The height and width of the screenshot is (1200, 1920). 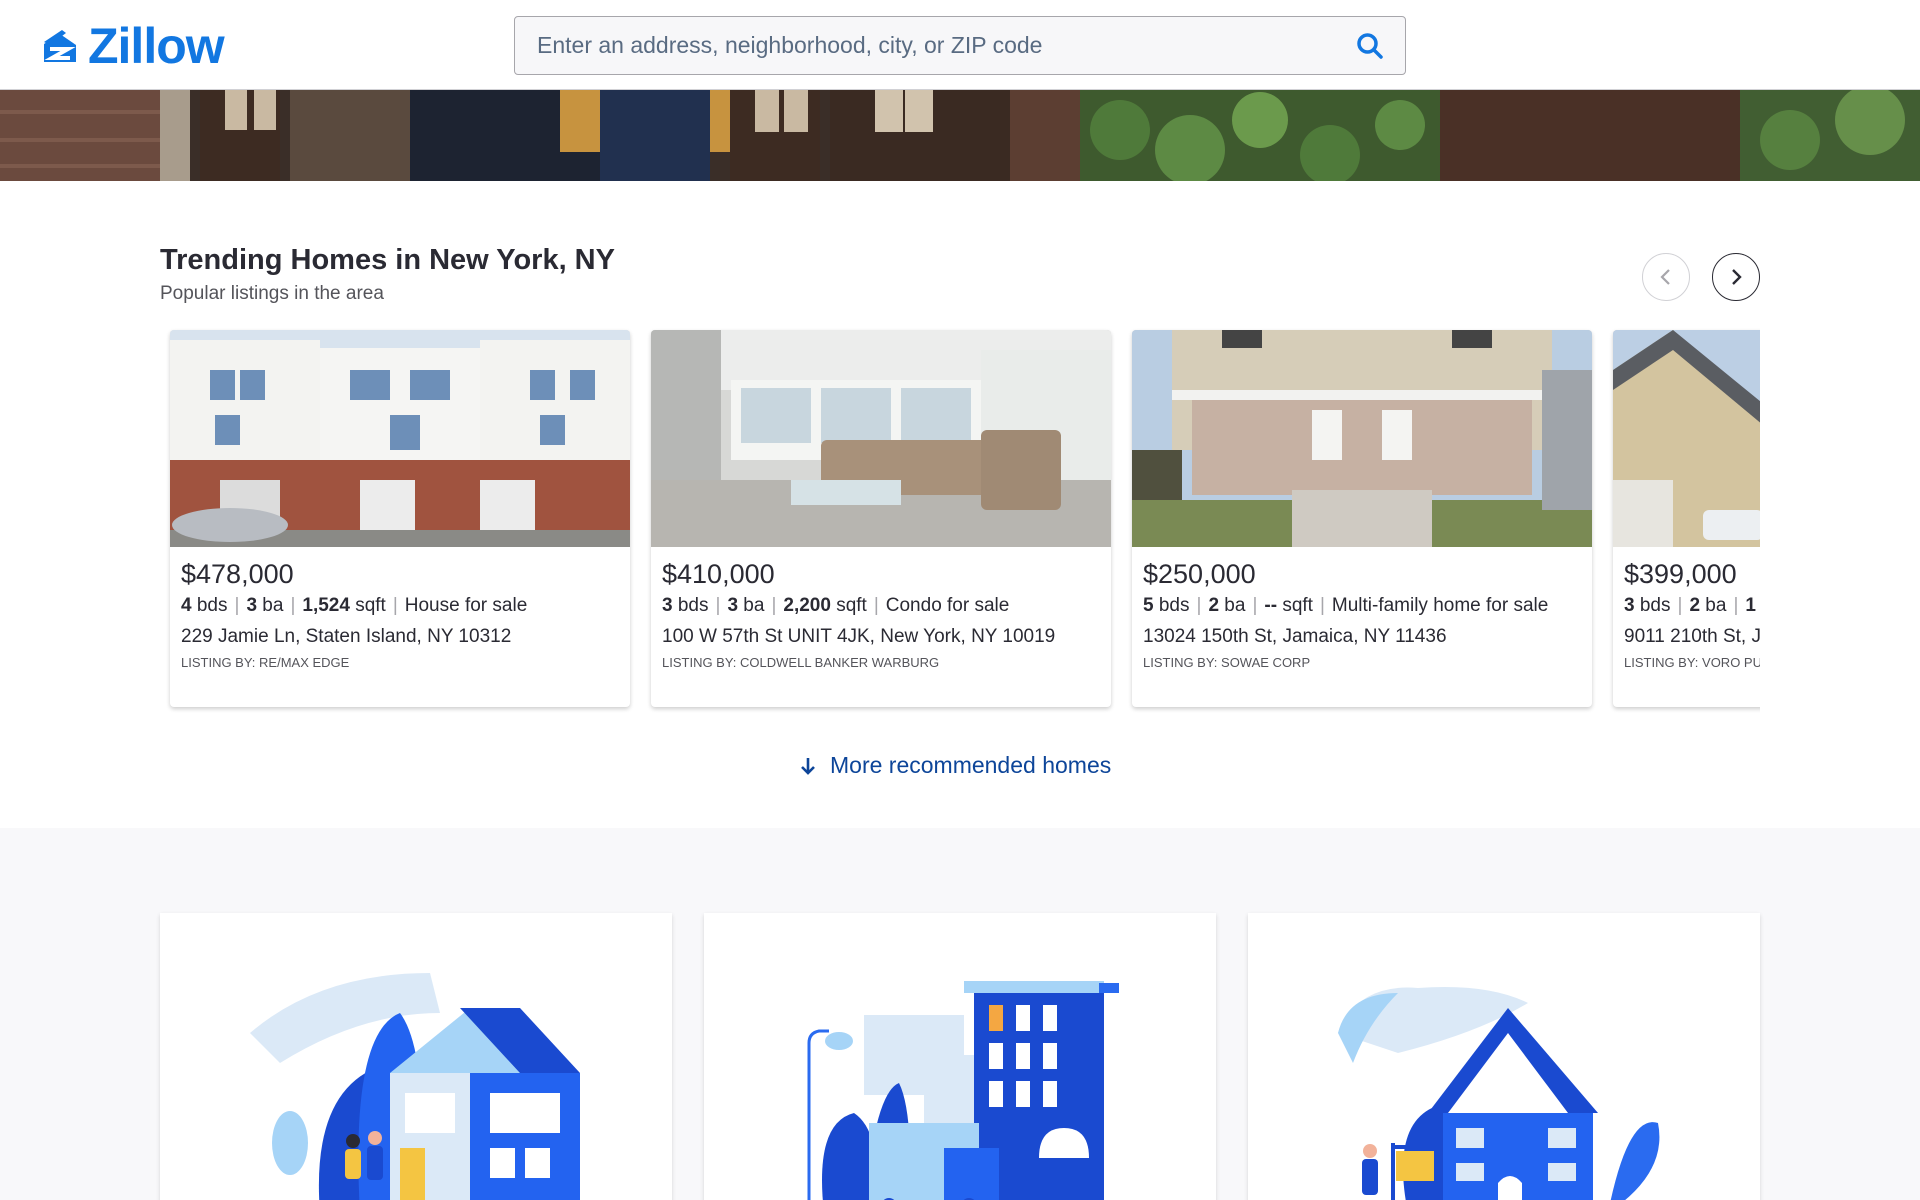 What do you see at coordinates (881, 606) in the screenshot?
I see `listing-facts: 3 bds | 3 ba | 2,200 sqft | Condo for sale` at bounding box center [881, 606].